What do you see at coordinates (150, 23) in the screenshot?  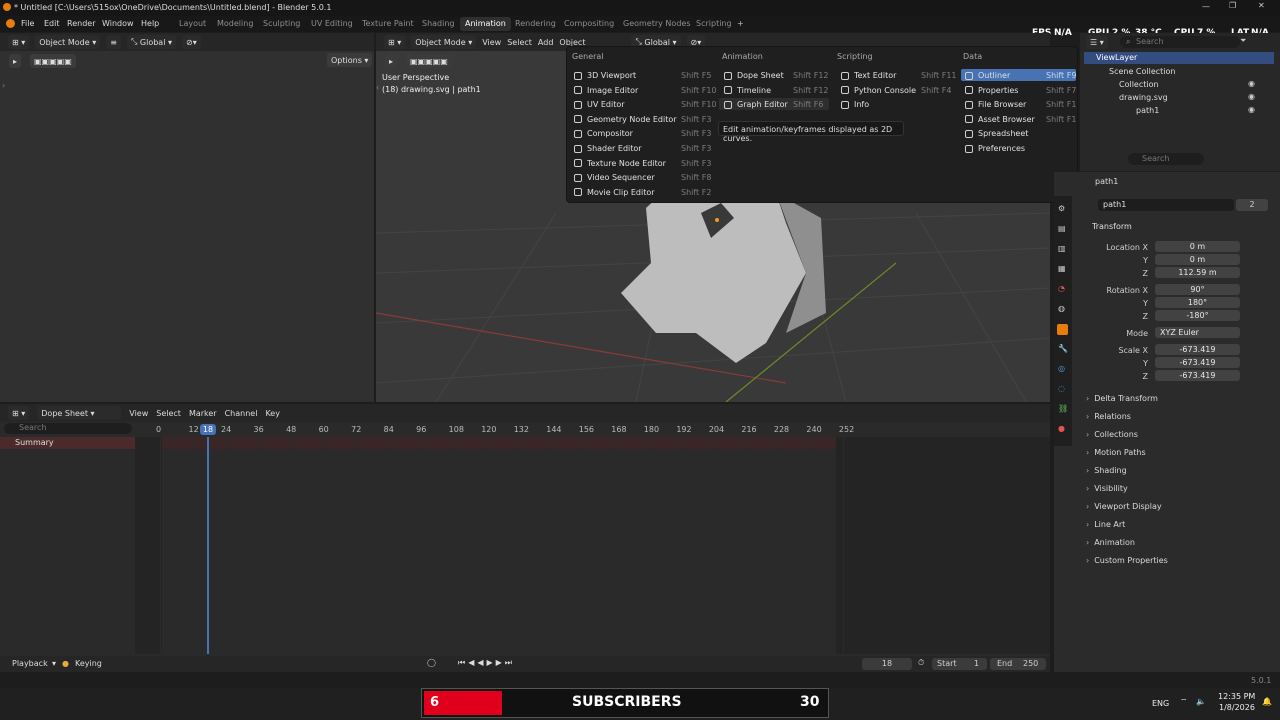 I see `menu-help: Help` at bounding box center [150, 23].